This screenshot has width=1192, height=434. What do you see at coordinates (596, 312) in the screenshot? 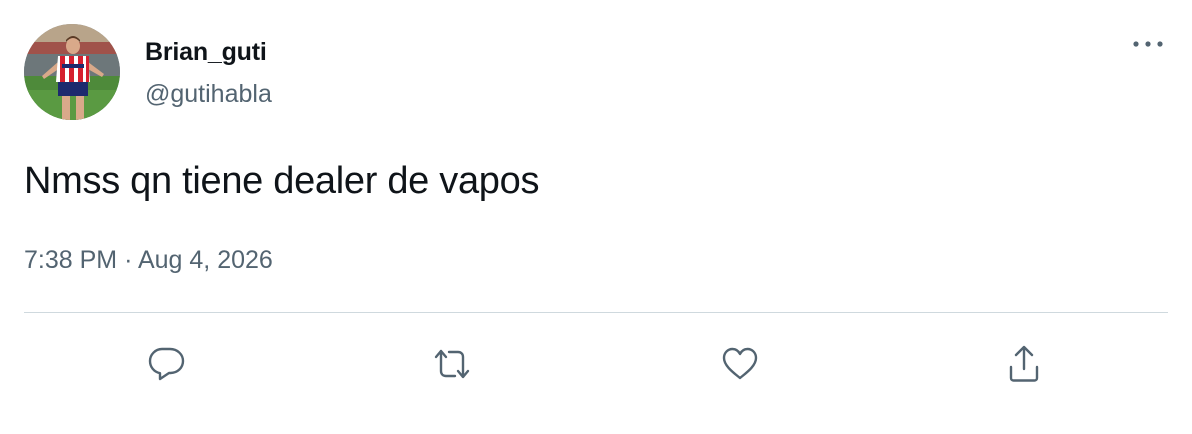
I see `divider` at bounding box center [596, 312].